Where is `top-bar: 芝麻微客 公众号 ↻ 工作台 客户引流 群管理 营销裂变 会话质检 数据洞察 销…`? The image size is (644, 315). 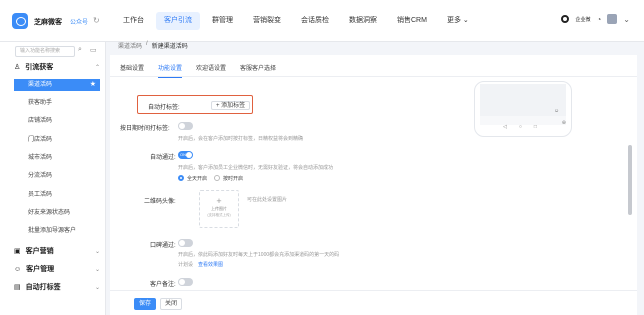
top-bar: 芝麻微客 公众号 ↻ 工作台 客户引流 群管理 营销裂变 会话质检 数据洞察 销… is located at coordinates (322, 21).